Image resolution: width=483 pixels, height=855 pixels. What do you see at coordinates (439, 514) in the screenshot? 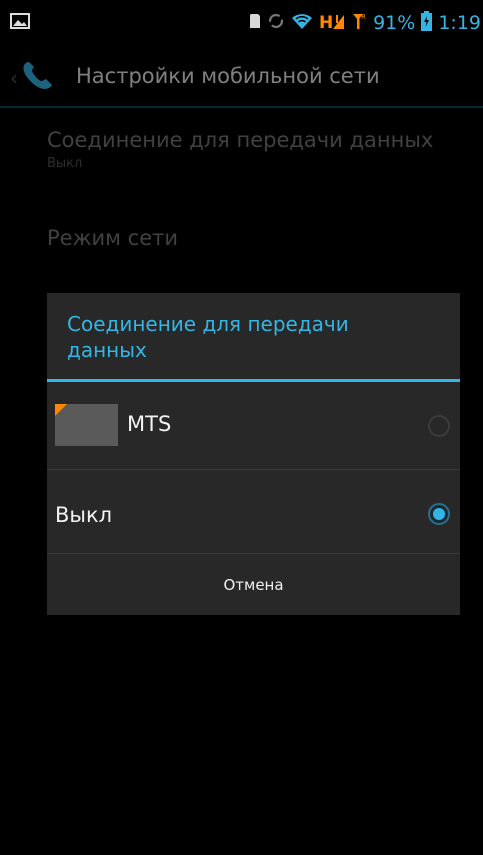
I see `radio-button-checked` at bounding box center [439, 514].